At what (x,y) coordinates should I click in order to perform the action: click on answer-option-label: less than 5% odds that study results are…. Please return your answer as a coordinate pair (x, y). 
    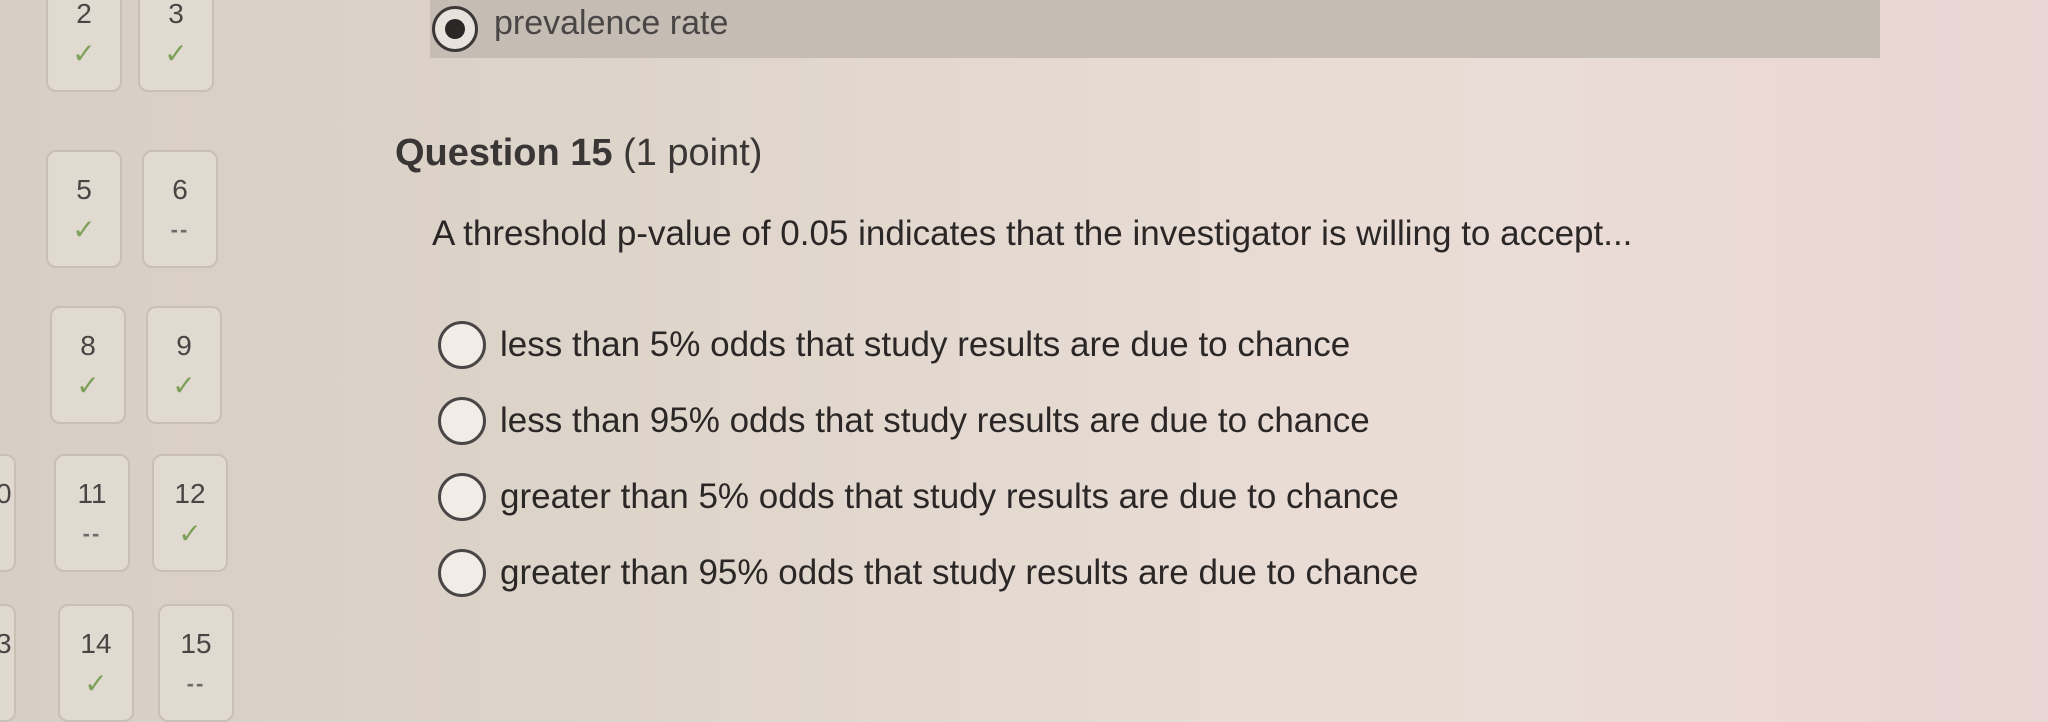
    Looking at the image, I should click on (925, 344).